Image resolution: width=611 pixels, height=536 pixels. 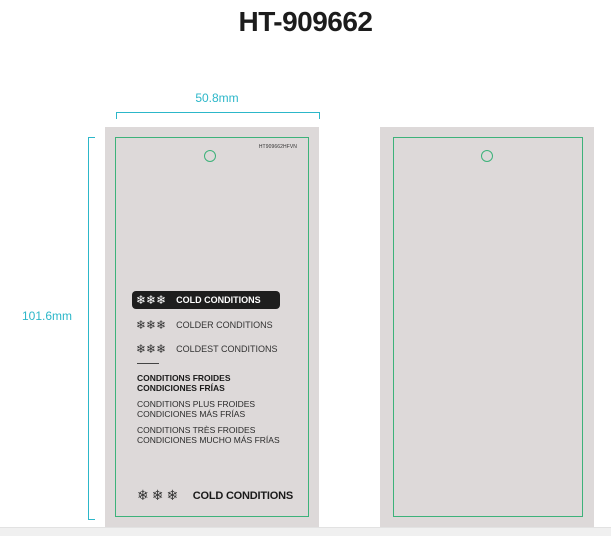 I want to click on condition-row-colder: ❄❄❄ COLDER CONDITIONS, so click(x=202, y=325).